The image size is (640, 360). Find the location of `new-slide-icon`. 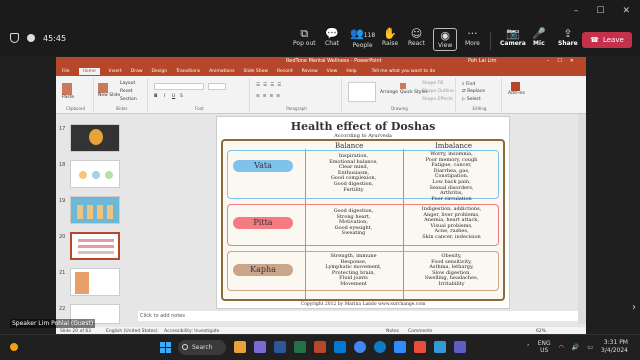

new-slide-icon is located at coordinates (103, 88).